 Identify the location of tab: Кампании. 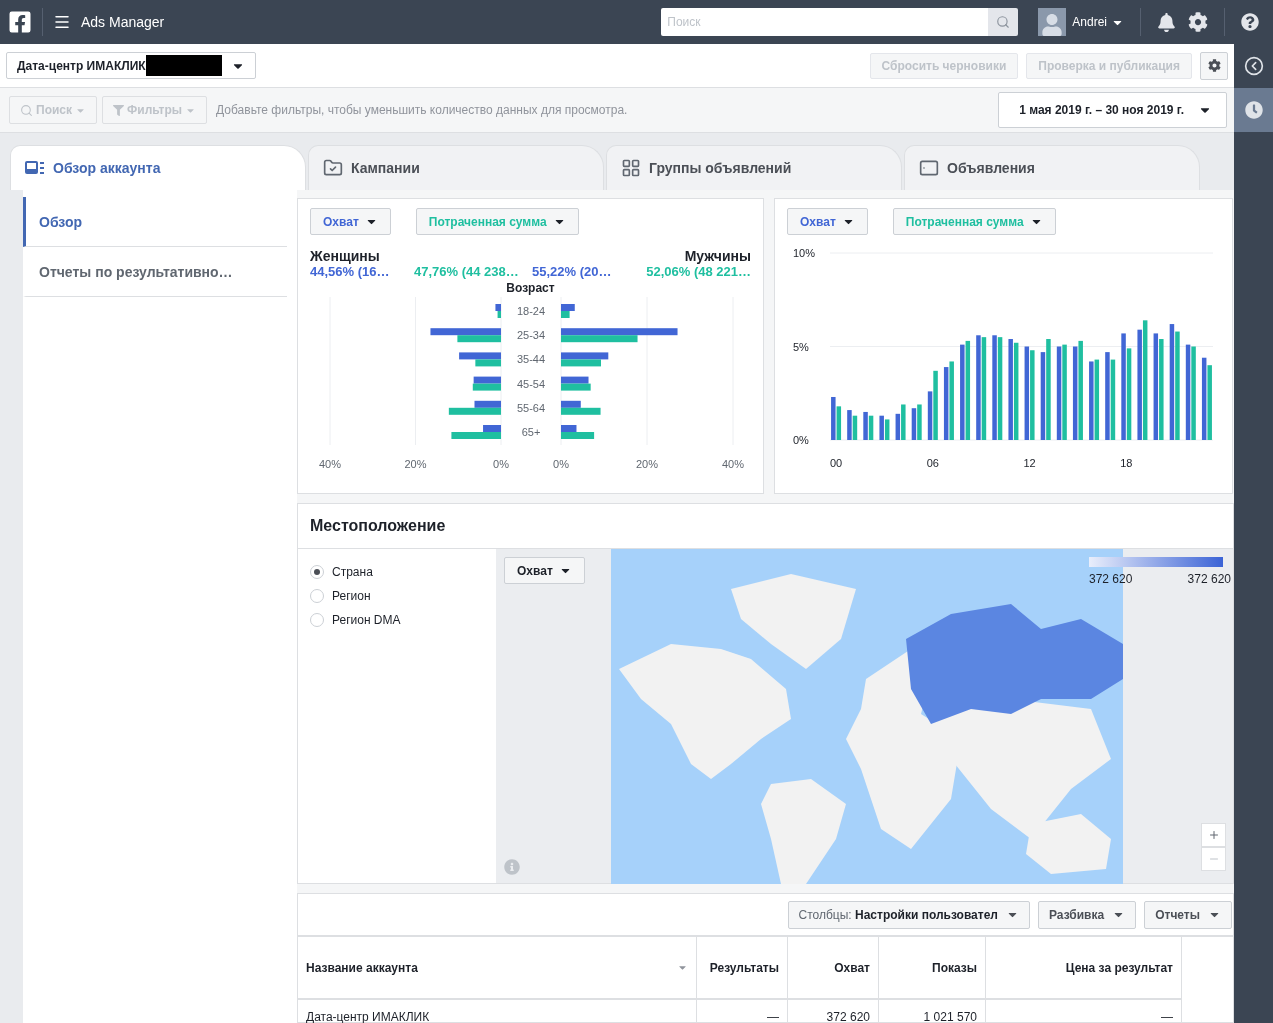
(456, 167).